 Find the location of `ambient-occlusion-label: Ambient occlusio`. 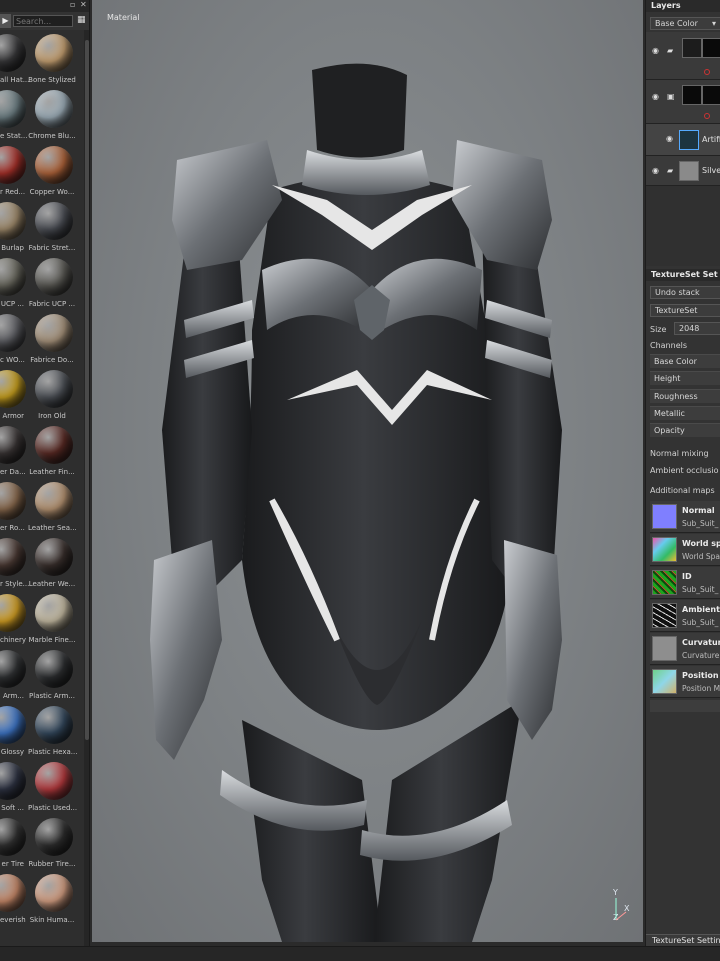

ambient-occlusion-label: Ambient occlusio is located at coordinates (684, 470).